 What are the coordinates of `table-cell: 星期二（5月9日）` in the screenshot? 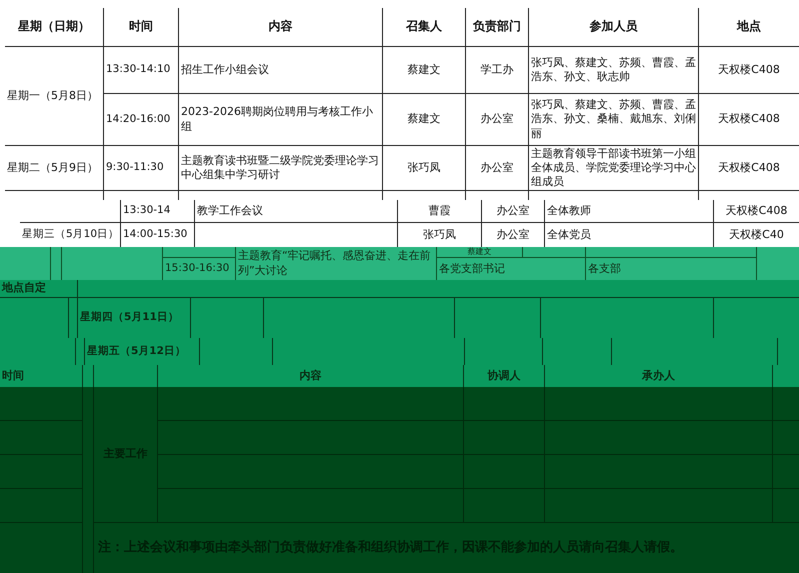 It's located at (54, 168).